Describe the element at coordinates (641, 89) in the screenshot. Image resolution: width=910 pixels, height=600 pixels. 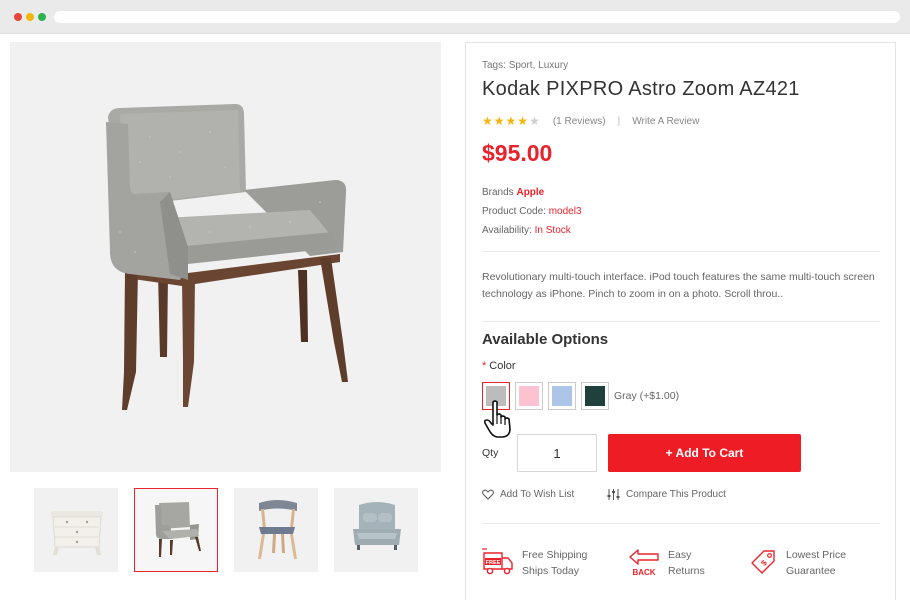
I see `product-title: Kodak PIXPRO Astro Zoom AZ421` at that location.